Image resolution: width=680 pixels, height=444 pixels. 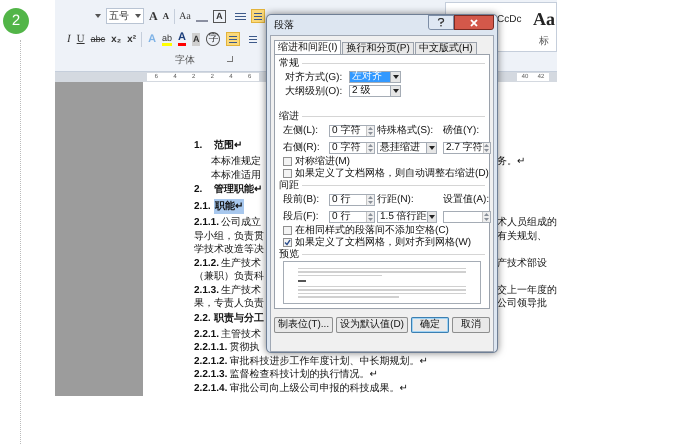 What do you see at coordinates (228, 145) in the screenshot?
I see `heading-text: 范围↵` at bounding box center [228, 145].